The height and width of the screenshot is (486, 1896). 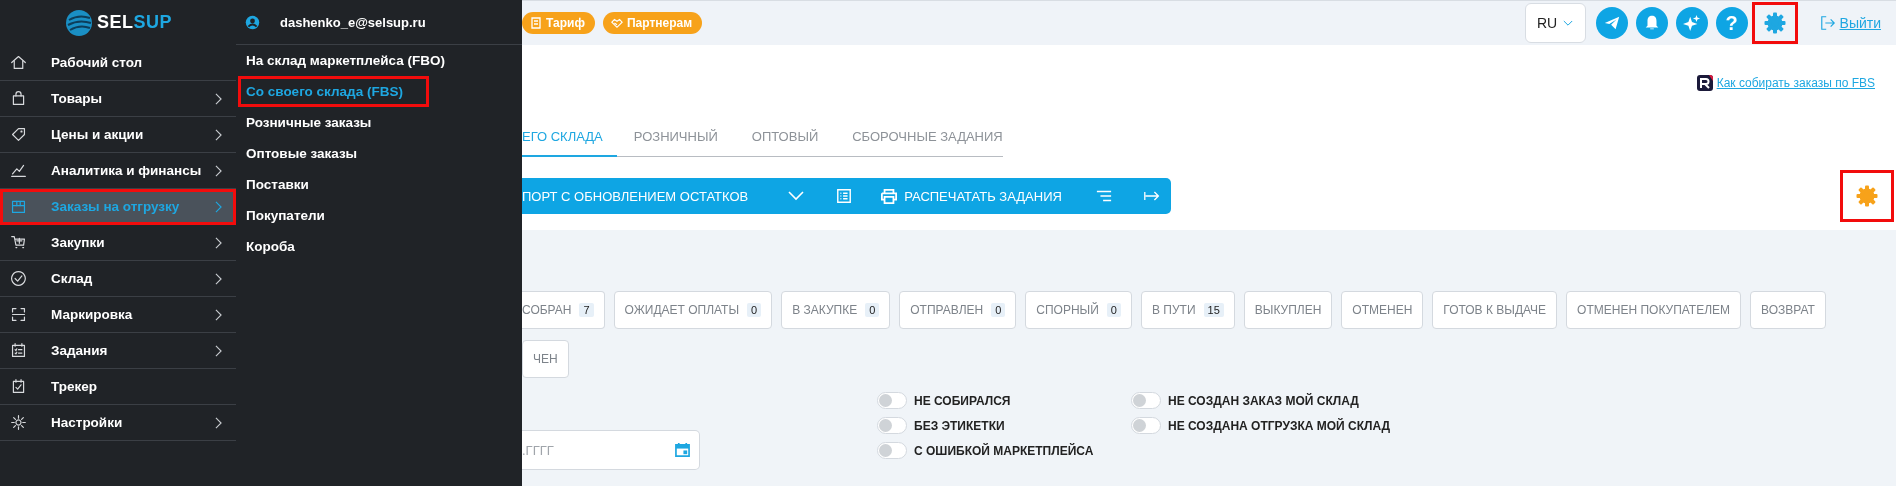 What do you see at coordinates (682, 449) in the screenshot?
I see `calendar-icon` at bounding box center [682, 449].